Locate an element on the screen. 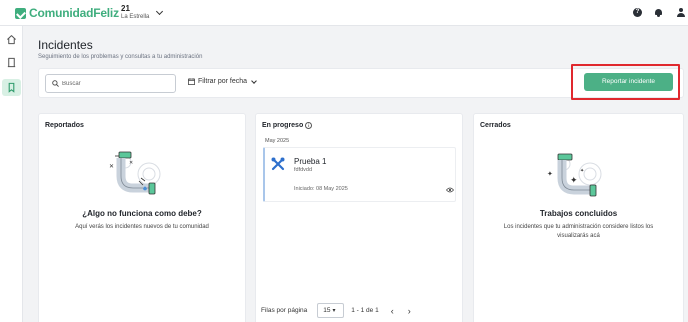 The image size is (688, 322). bookmark-icon is located at coordinates (11, 87).